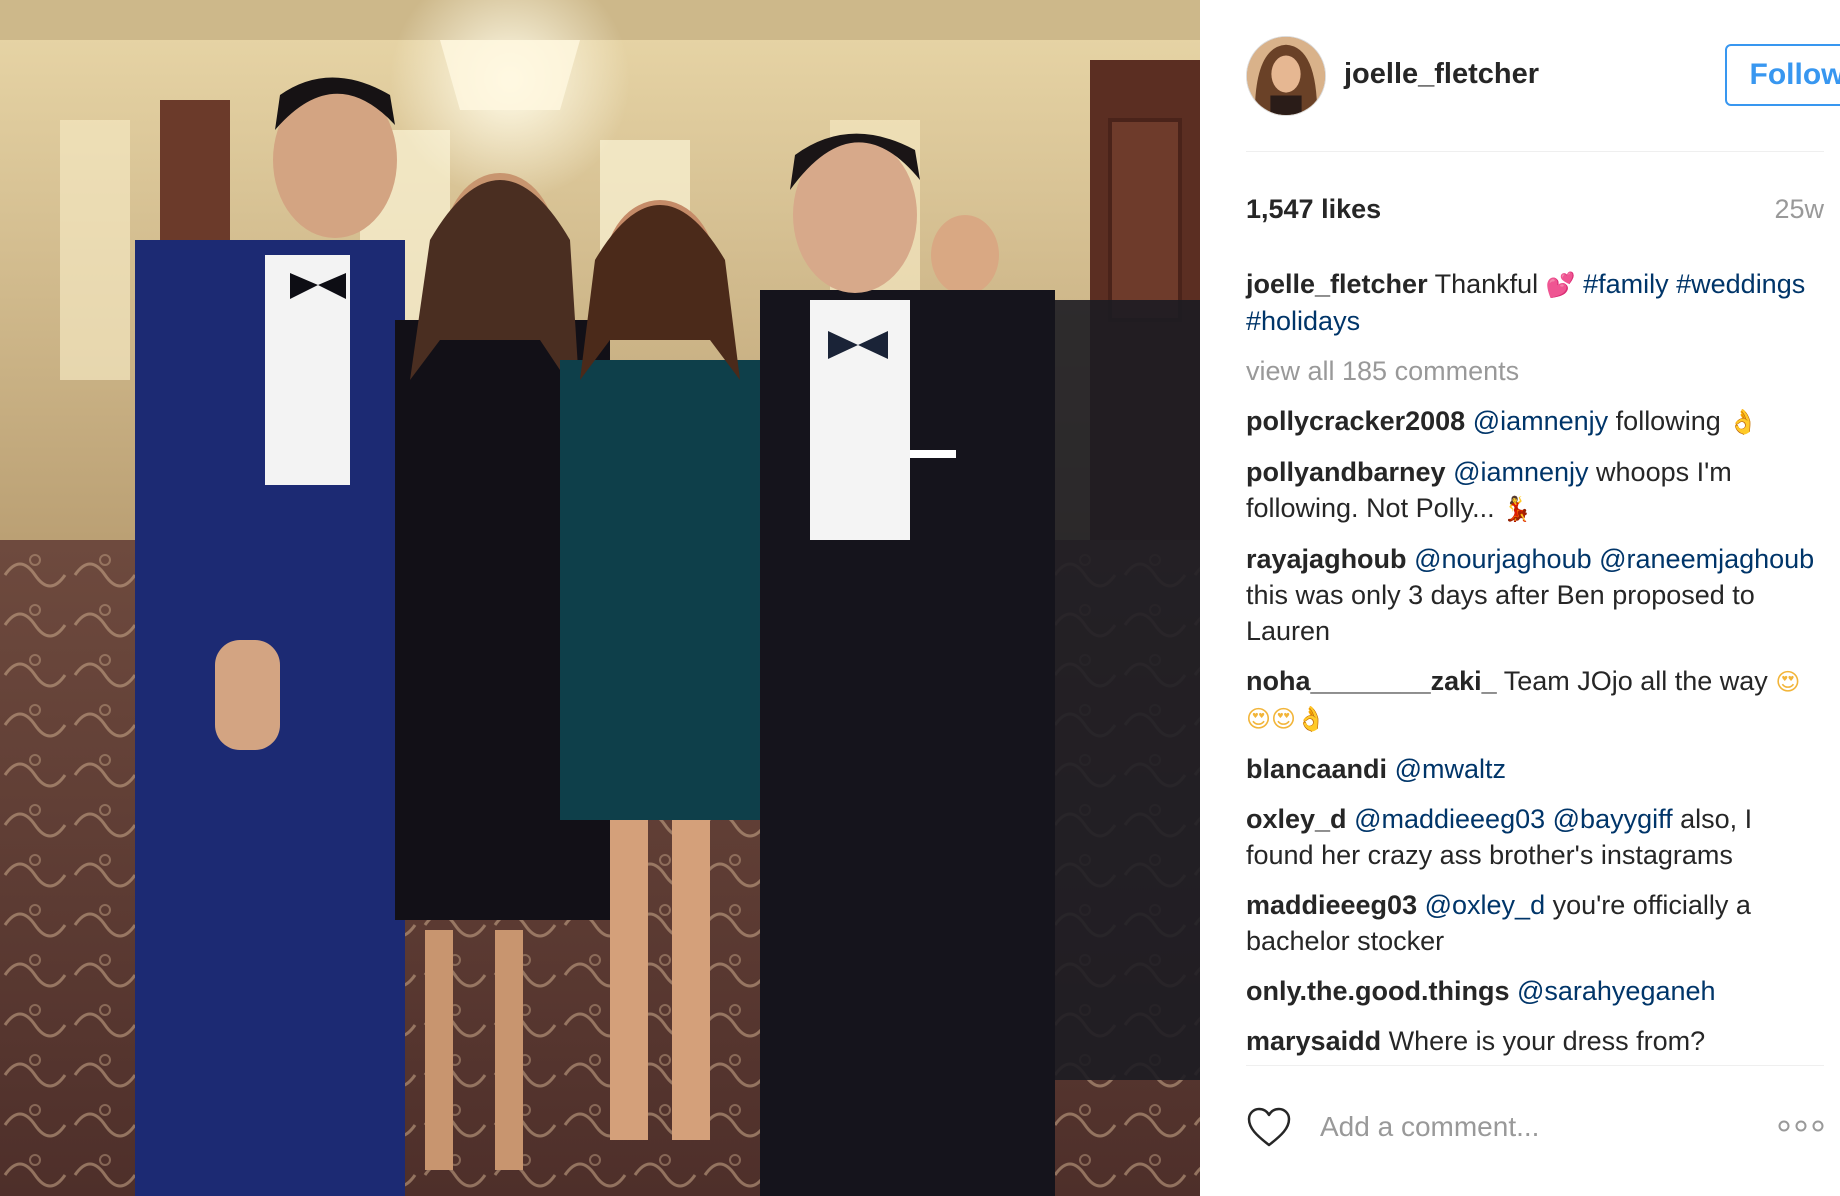  Describe the element at coordinates (1503, 559) in the screenshot. I see `comment-mention: @nourjaghoub` at that location.